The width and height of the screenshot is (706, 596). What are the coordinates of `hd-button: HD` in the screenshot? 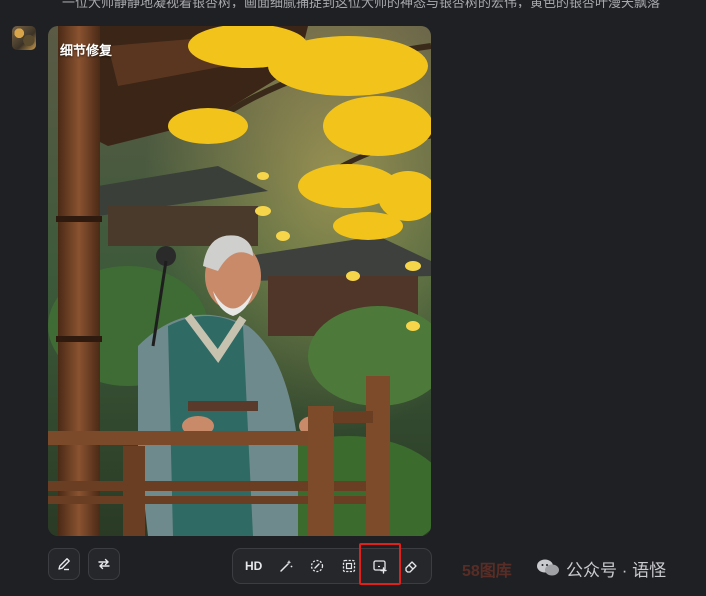 It's located at (253, 566).